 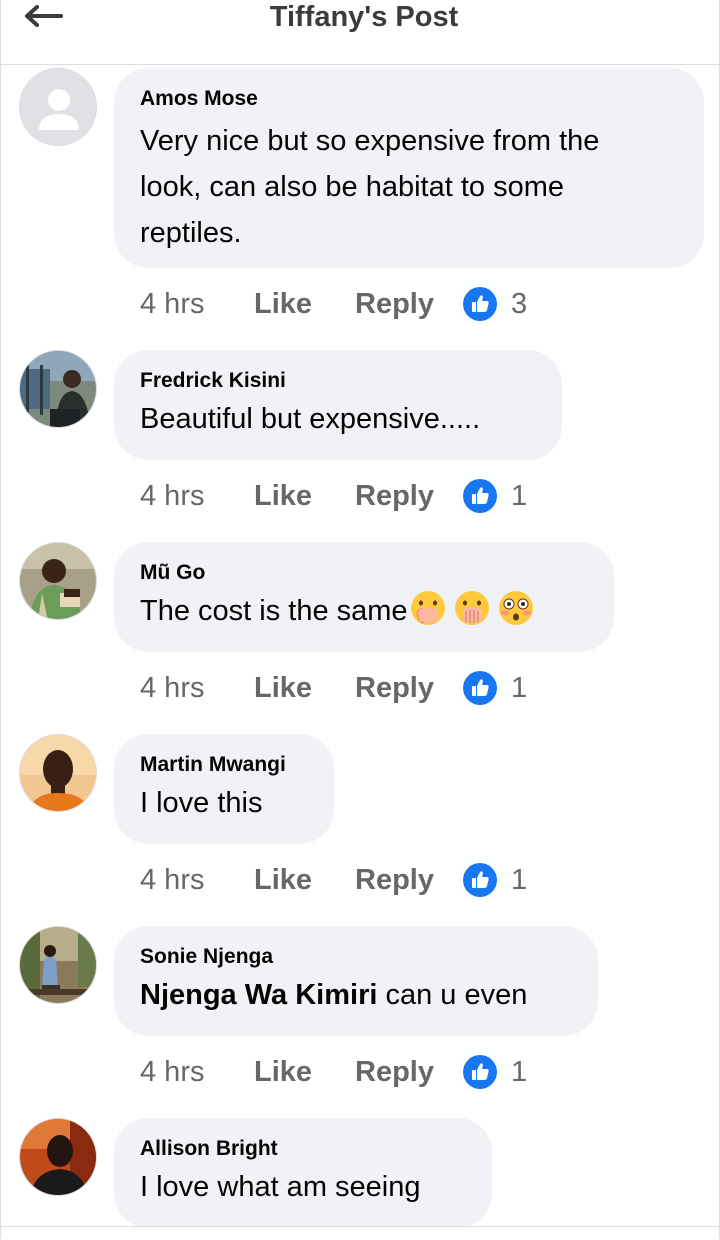 What do you see at coordinates (352, 187) in the screenshot?
I see `comment-text-line: look, can also be habitat to some` at bounding box center [352, 187].